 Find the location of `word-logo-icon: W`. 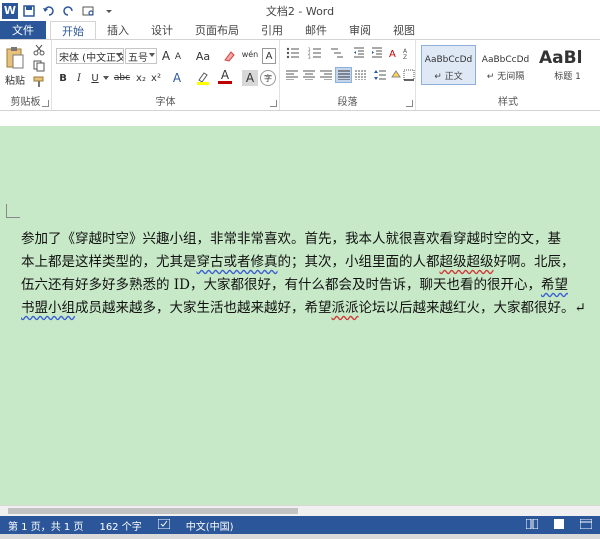

word-logo-icon: W is located at coordinates (10, 10).